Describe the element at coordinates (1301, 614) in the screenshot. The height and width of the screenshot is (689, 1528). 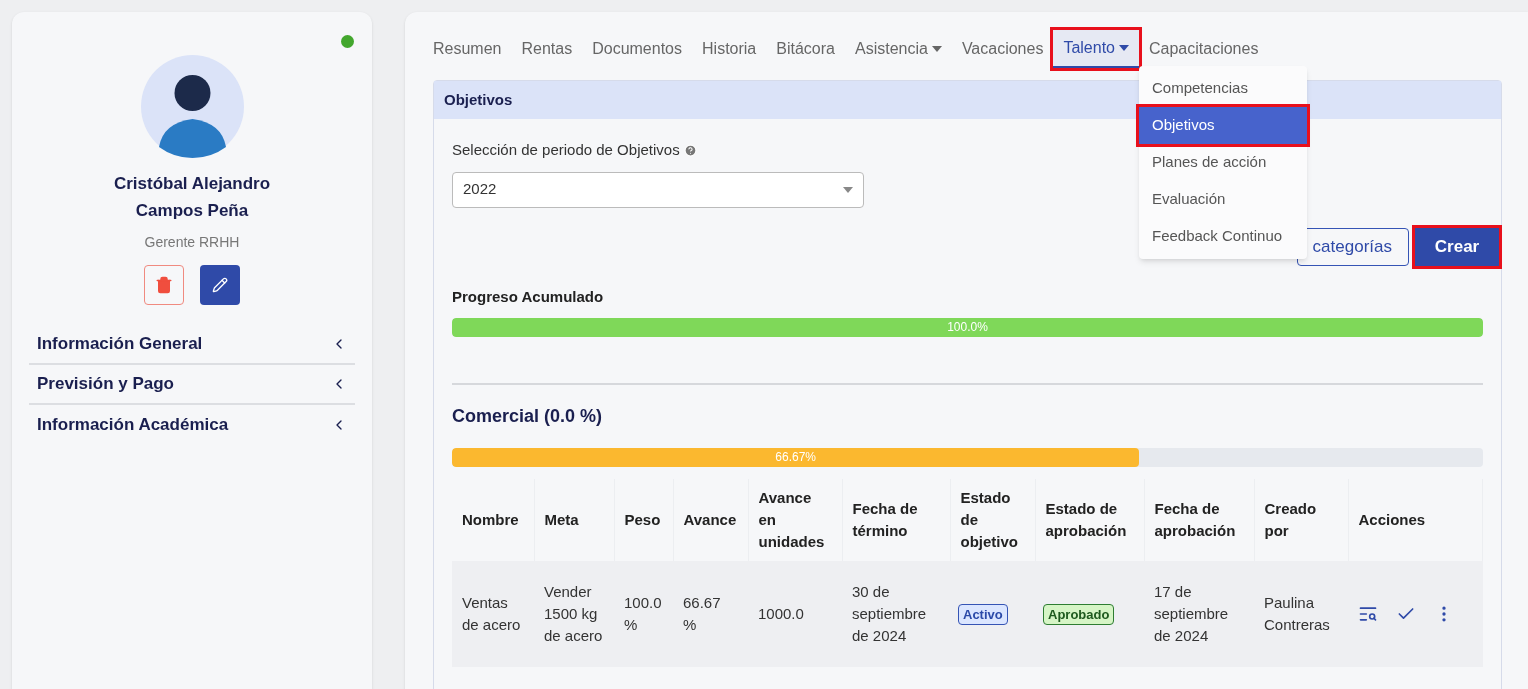
I see `table-cell: Paulina Contreras` at that location.